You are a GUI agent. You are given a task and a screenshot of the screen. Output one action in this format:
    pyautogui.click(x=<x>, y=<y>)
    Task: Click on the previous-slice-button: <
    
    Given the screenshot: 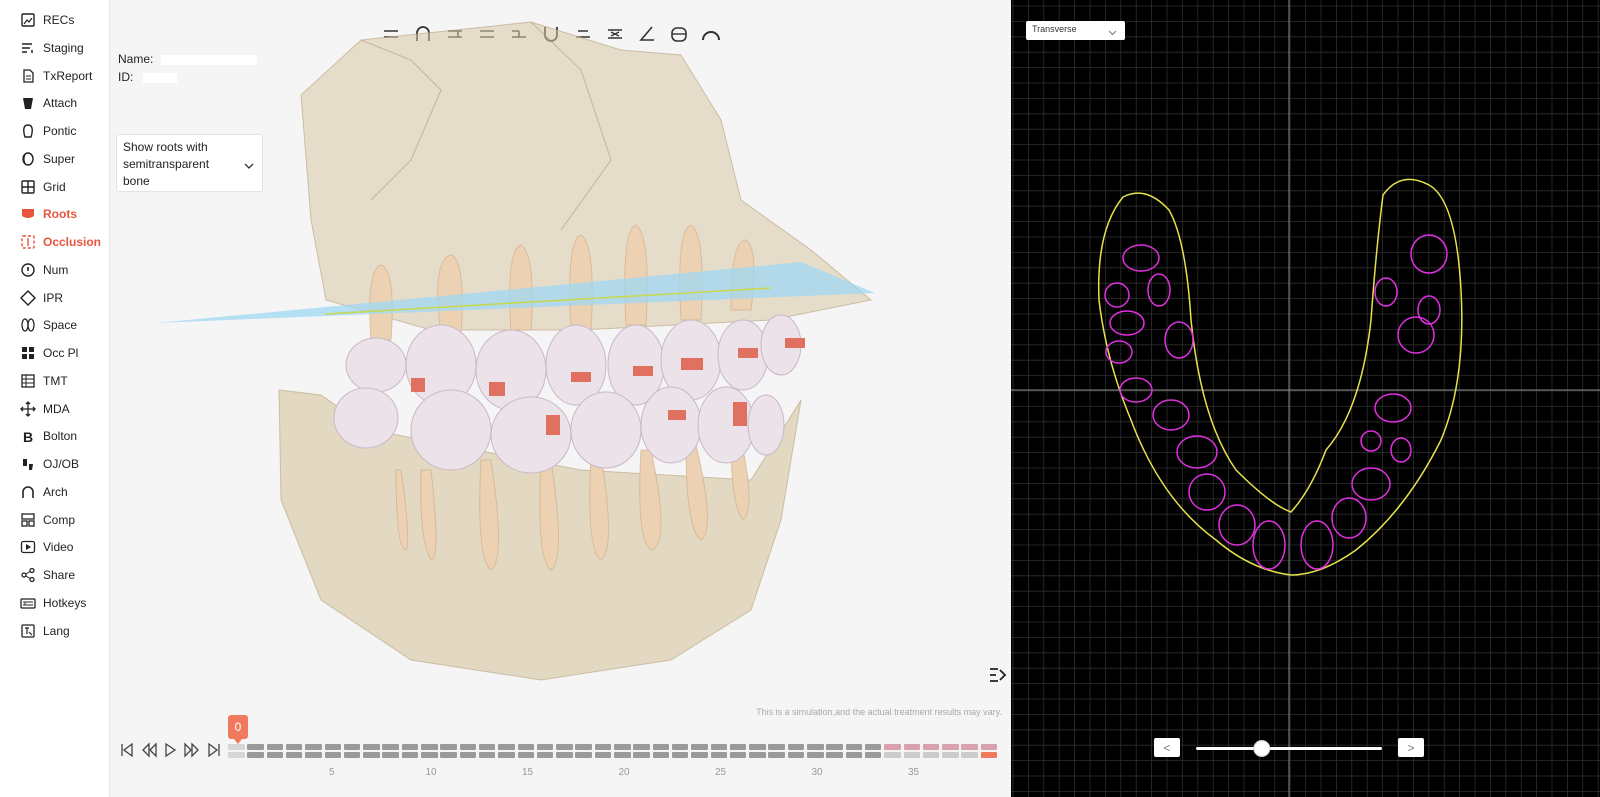 What is the action you would take?
    pyautogui.click(x=1167, y=747)
    